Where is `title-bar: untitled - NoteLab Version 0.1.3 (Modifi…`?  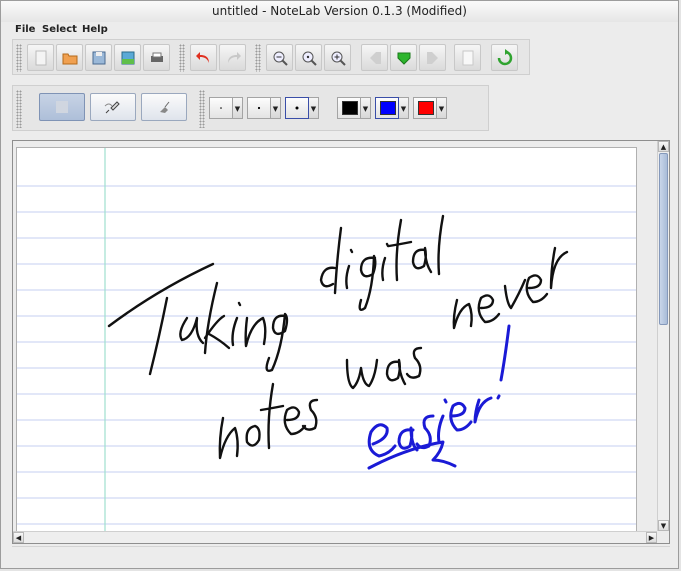 title-bar: untitled - NoteLab Version 0.1.3 (Modifi… is located at coordinates (339, 11).